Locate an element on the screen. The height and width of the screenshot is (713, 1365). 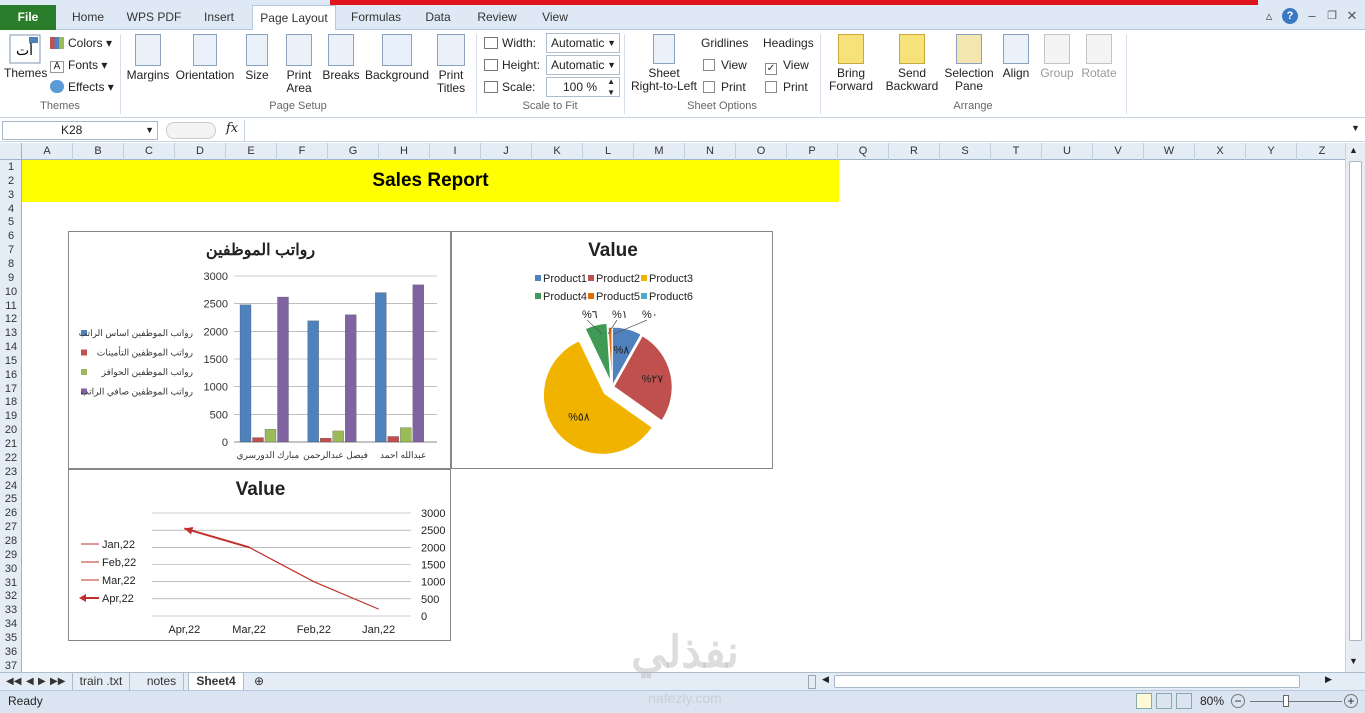
help-icon: ? is located at coordinates (1290, 16).